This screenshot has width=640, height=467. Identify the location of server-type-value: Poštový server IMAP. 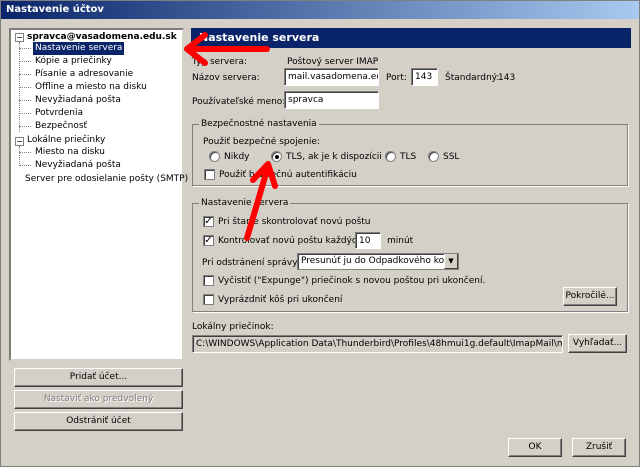
(333, 62).